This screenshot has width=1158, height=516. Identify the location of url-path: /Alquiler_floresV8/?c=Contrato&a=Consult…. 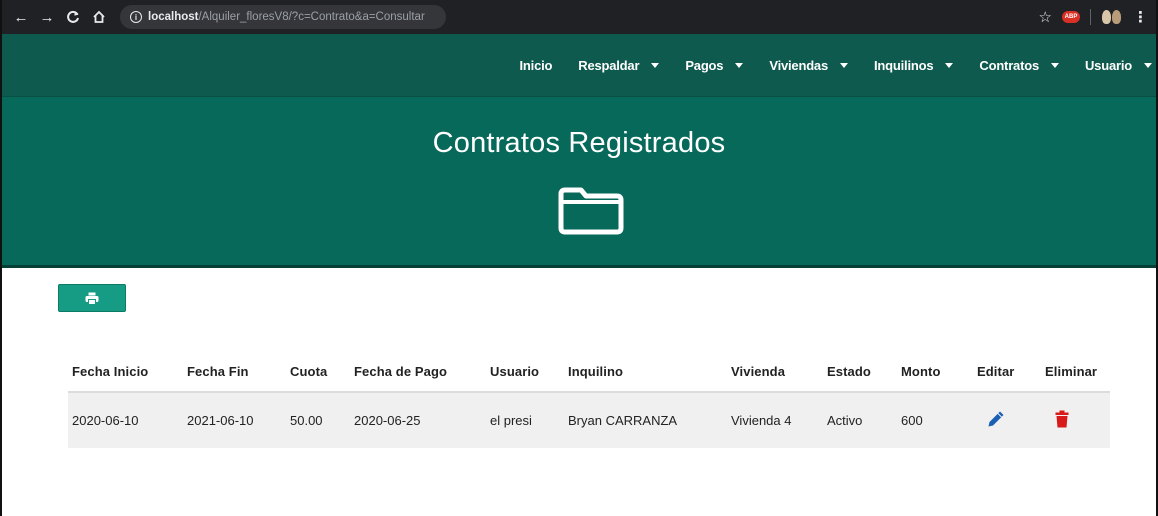
(311, 17).